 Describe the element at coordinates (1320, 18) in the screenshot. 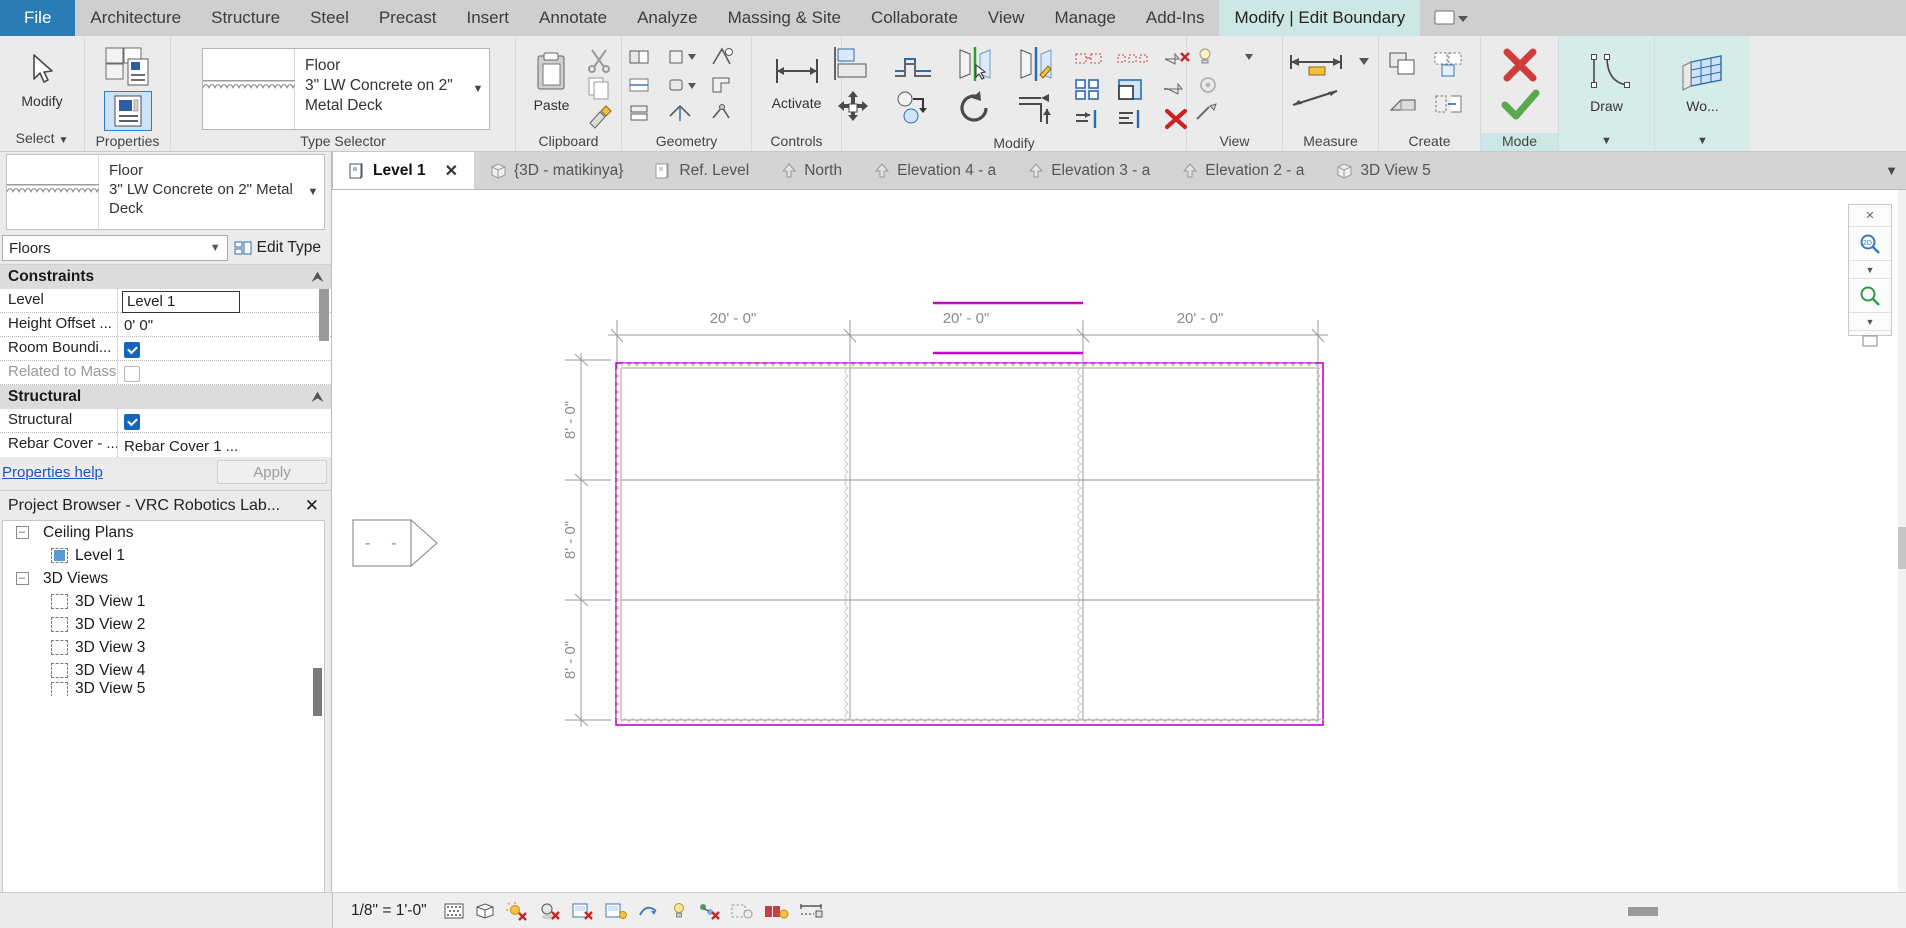

I see `menu-item-modify-edit-boundary: Modify | Edit Boundary` at that location.